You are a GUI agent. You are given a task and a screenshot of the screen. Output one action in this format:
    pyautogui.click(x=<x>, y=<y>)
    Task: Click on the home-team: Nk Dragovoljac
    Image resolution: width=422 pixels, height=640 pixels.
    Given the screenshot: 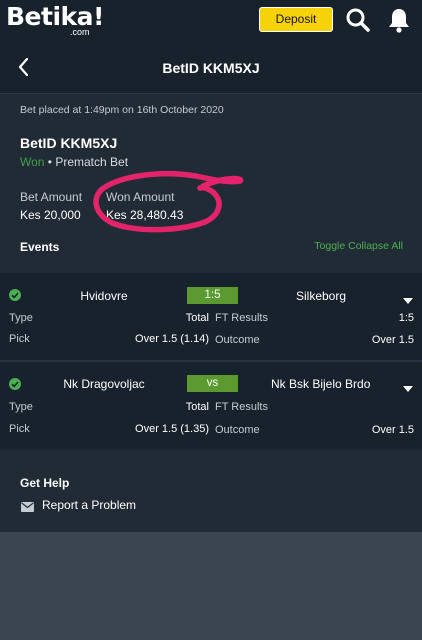 What is the action you would take?
    pyautogui.click(x=104, y=384)
    